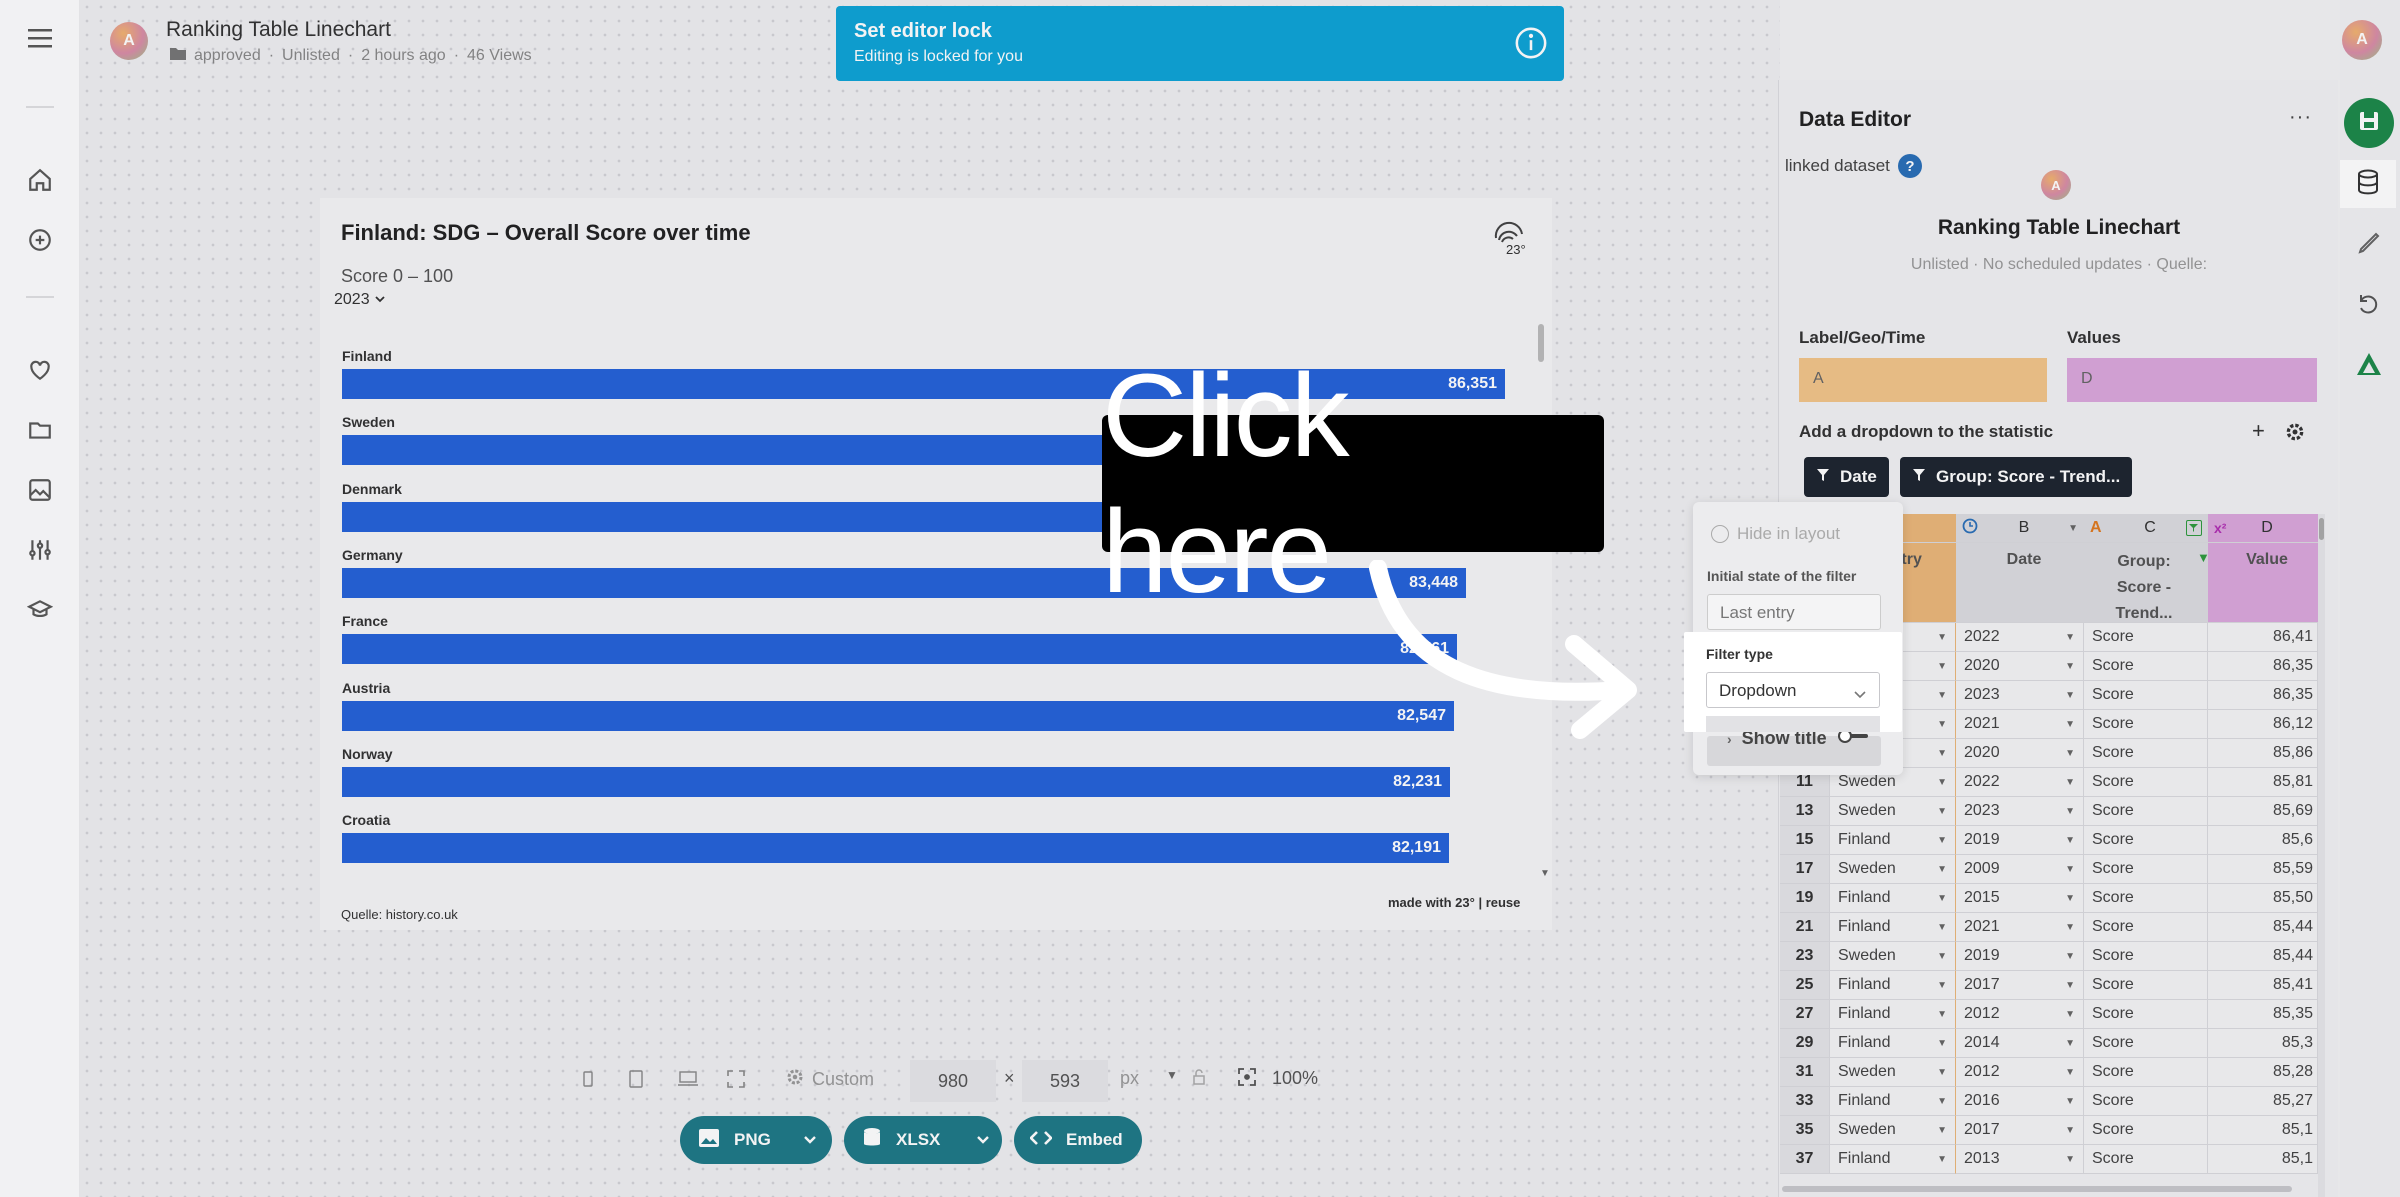 Image resolution: width=2400 pixels, height=1197 pixels. Describe the element at coordinates (896, 781) in the screenshot. I see `bar: 82,231` at that location.